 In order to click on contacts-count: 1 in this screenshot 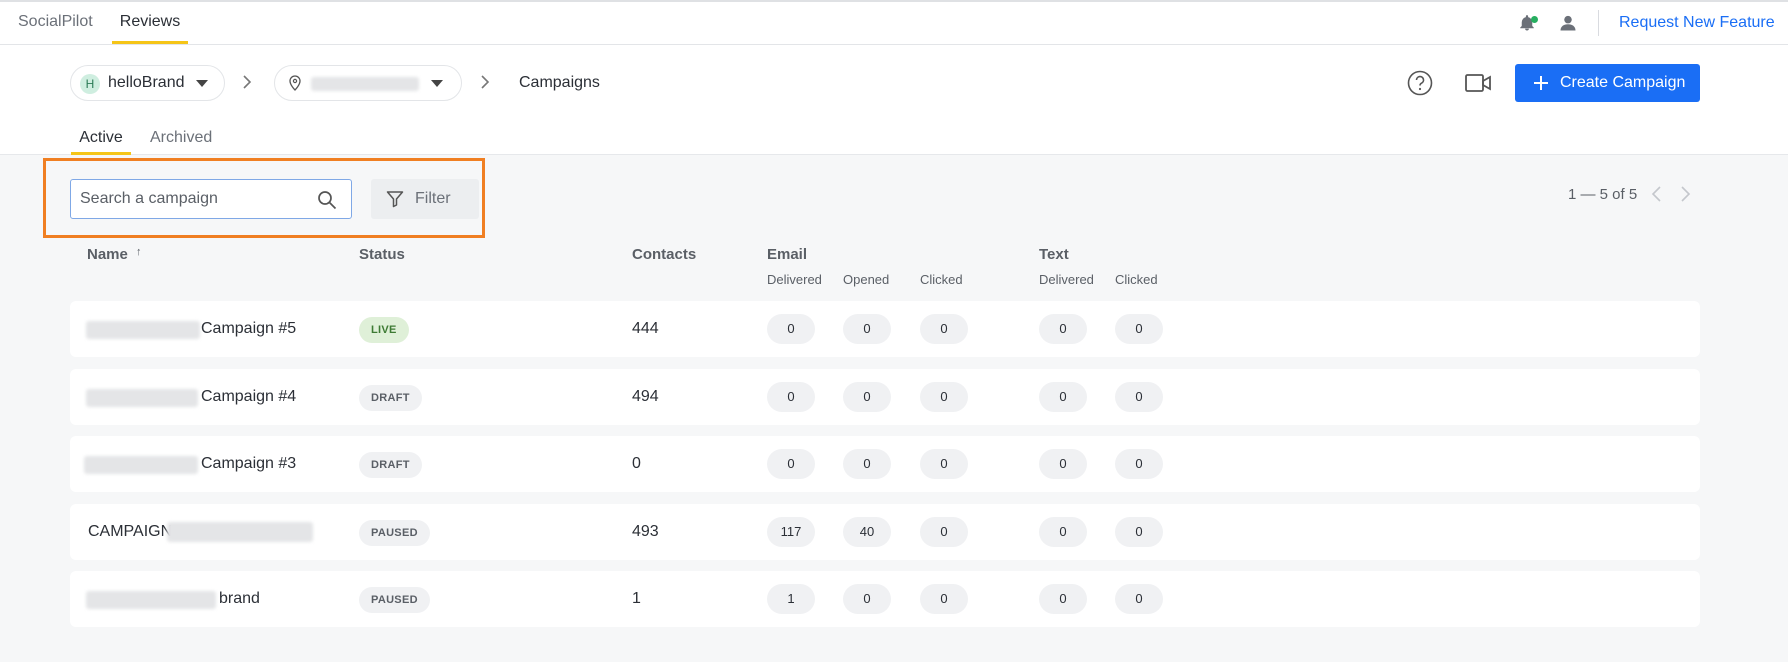, I will do `click(636, 598)`.